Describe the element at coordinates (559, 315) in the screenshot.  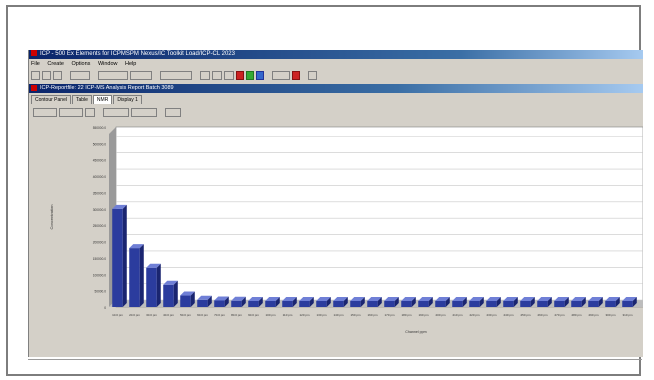
I see `x-tick-label: 270 pm` at that location.